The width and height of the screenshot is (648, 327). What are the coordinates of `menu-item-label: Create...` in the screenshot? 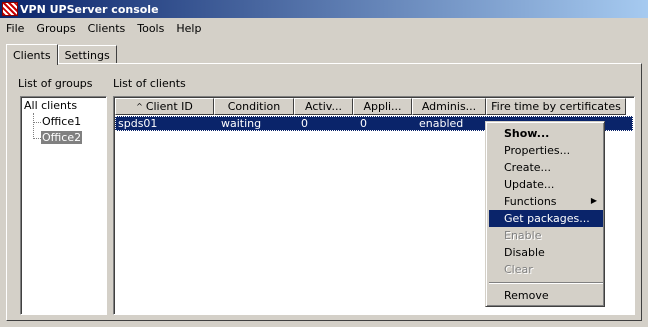 It's located at (528, 167).